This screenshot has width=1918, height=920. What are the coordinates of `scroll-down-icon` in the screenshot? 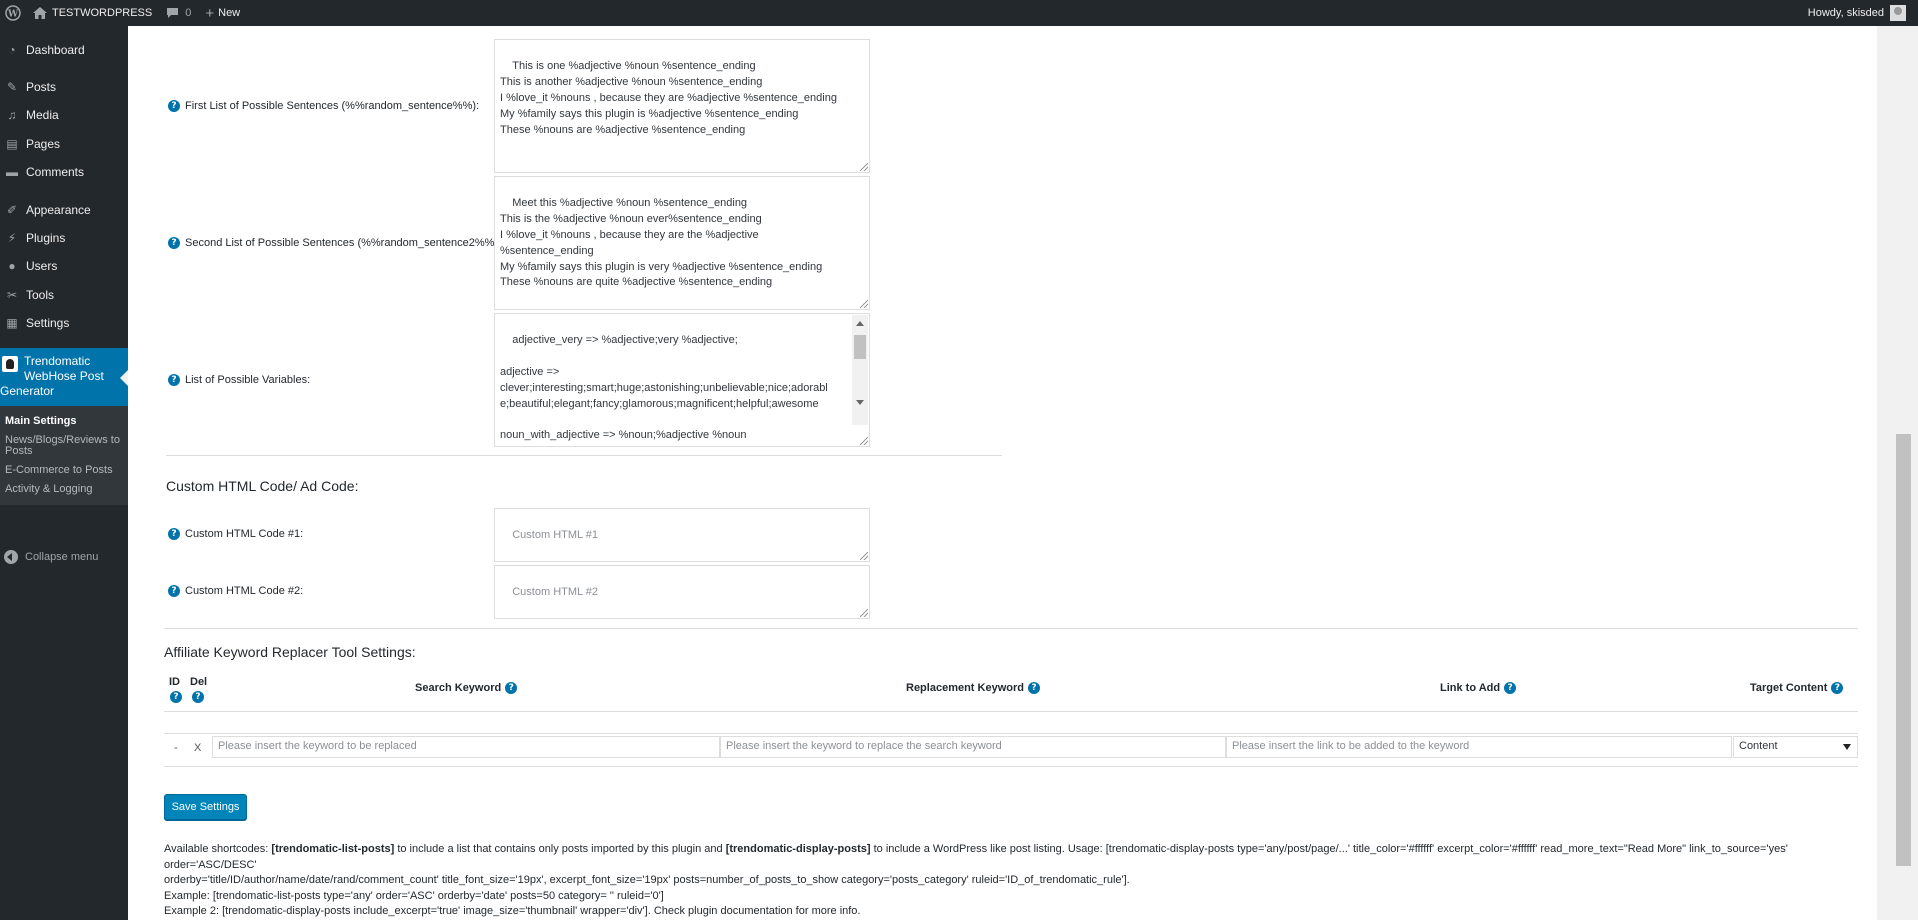 It's located at (860, 402).